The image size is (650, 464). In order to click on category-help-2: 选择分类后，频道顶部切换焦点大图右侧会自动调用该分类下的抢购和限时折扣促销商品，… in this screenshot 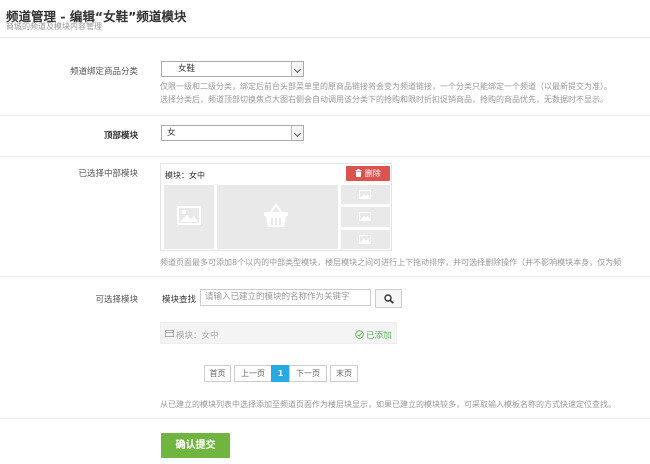, I will do `click(384, 99)`.